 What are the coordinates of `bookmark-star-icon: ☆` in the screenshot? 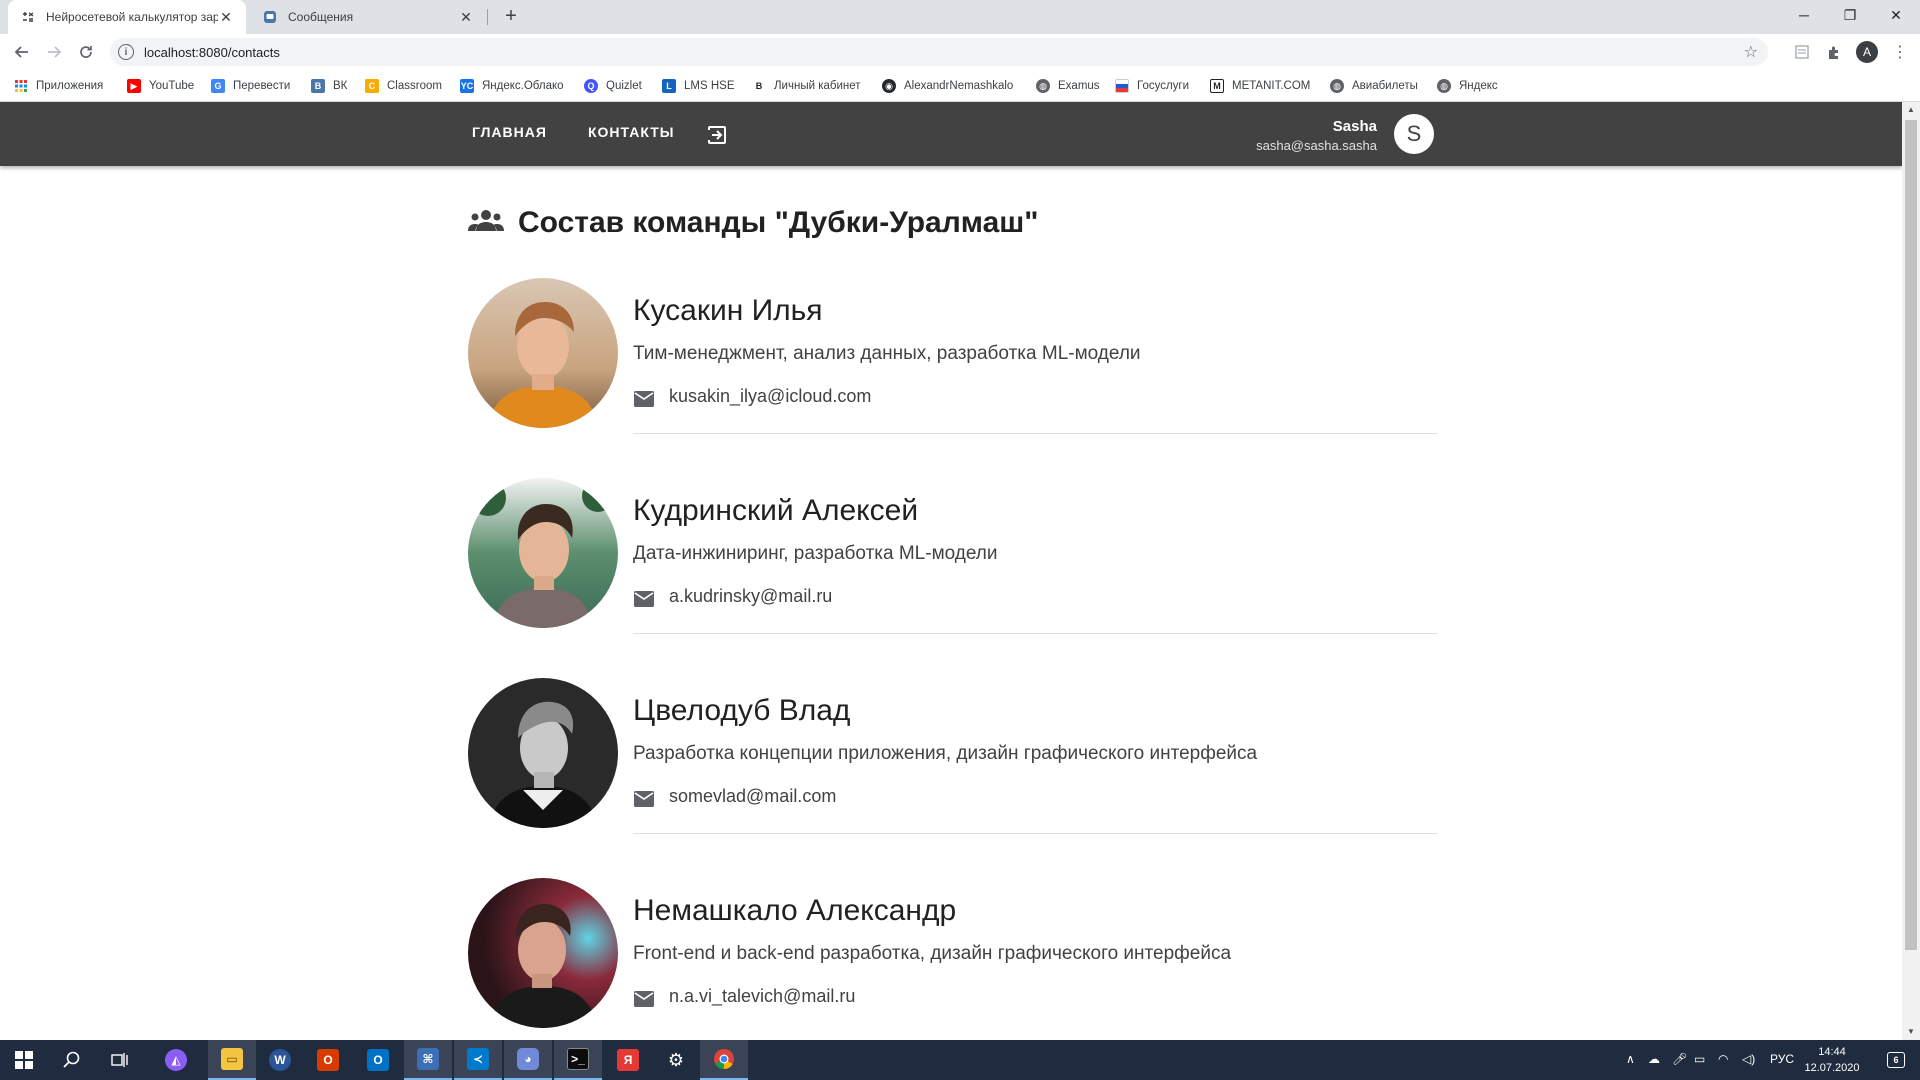 It's located at (1751, 52).